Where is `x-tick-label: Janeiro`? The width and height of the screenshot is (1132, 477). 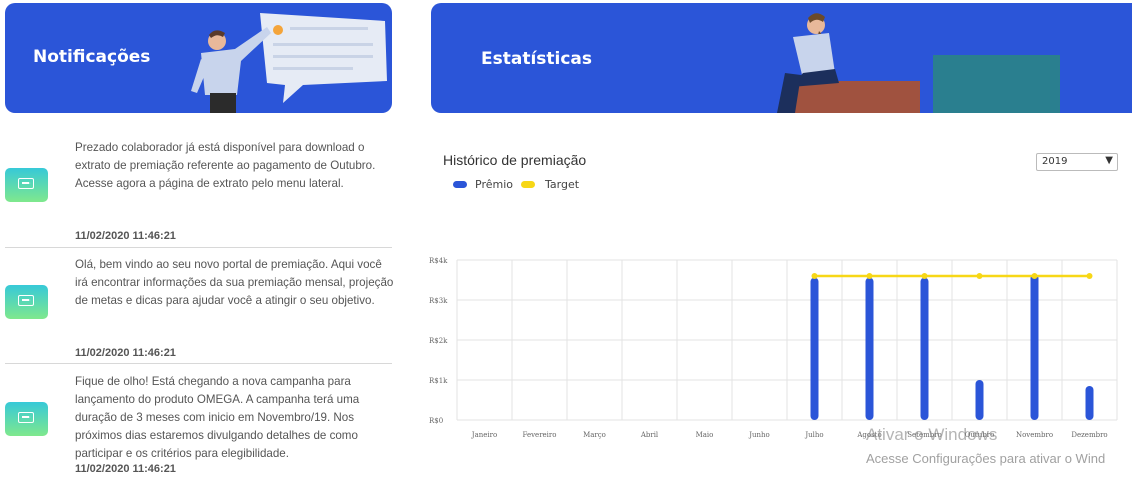
x-tick-label: Janeiro is located at coordinates (484, 435).